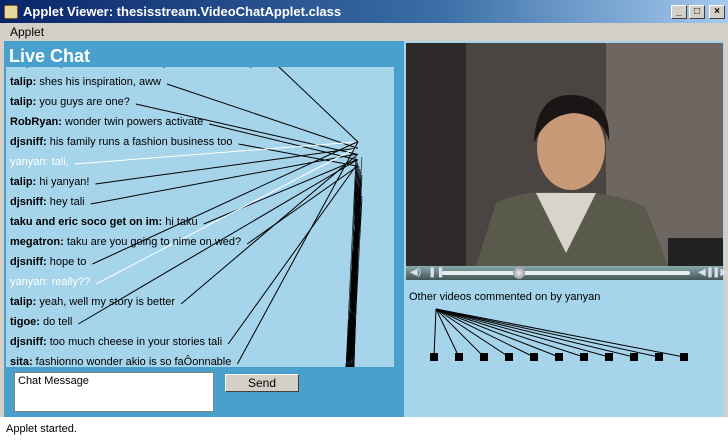  What do you see at coordinates (134, 342) in the screenshot?
I see `chat-text: too much cheese in your stories tali` at bounding box center [134, 342].